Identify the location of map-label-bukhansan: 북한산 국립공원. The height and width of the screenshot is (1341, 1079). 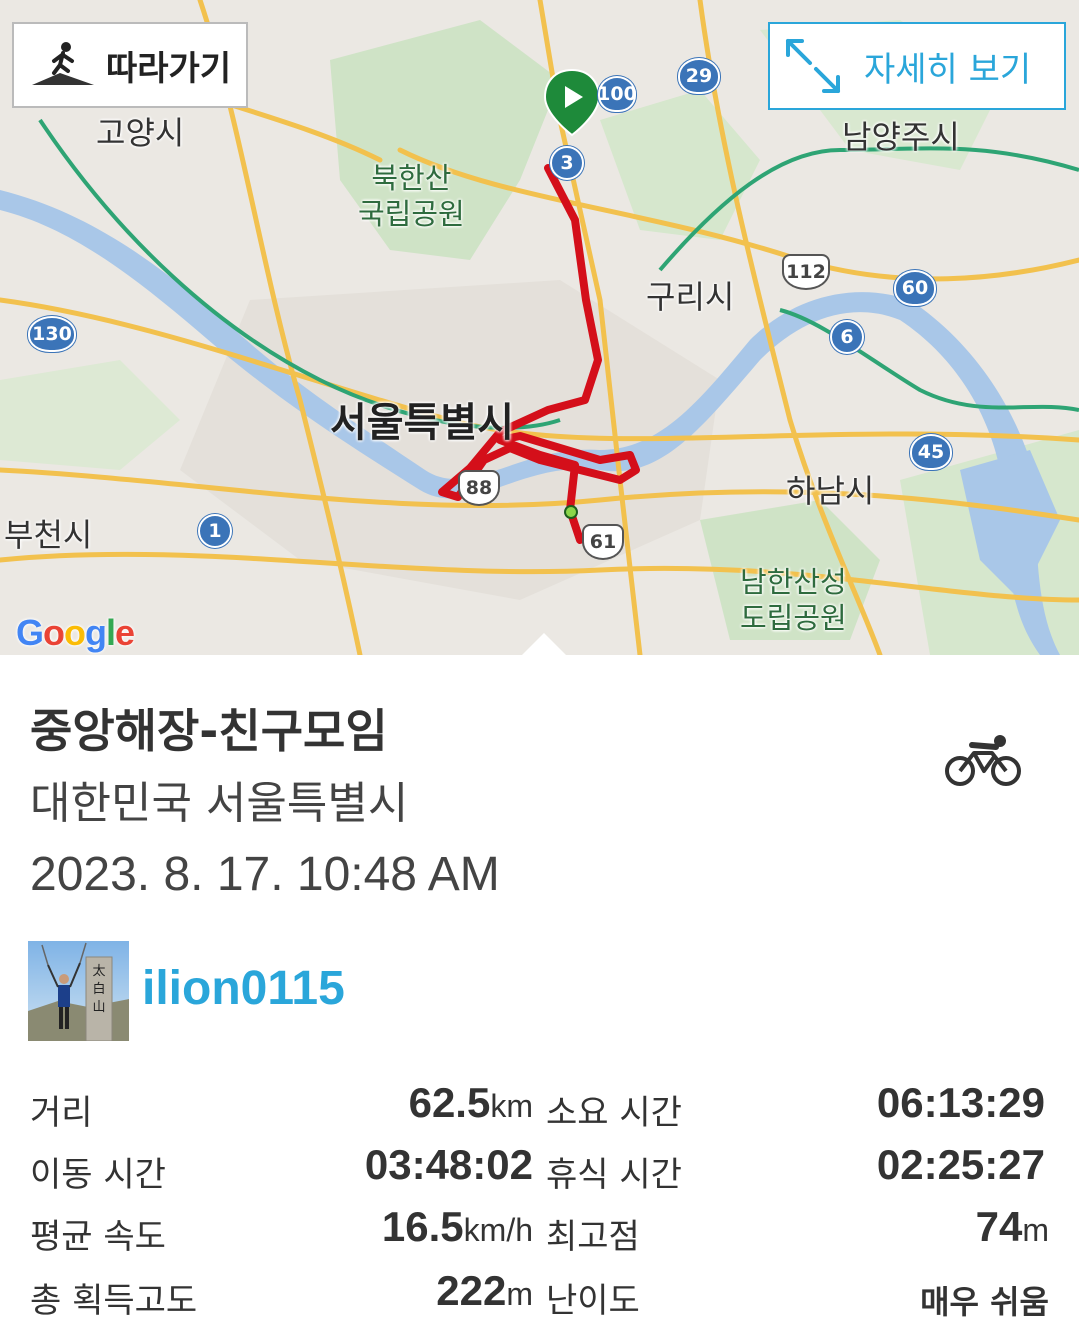
(411, 196).